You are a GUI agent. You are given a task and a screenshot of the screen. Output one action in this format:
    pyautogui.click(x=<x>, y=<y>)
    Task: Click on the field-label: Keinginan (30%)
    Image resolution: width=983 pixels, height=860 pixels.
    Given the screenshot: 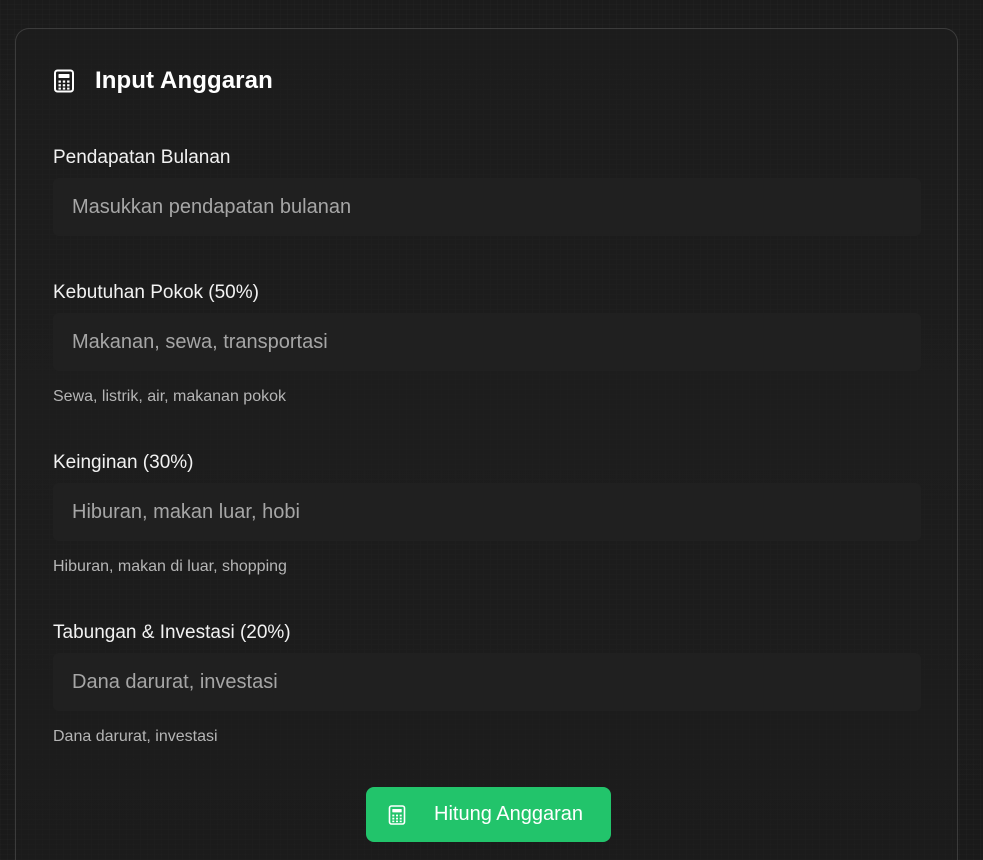 What is the action you would take?
    pyautogui.click(x=123, y=462)
    